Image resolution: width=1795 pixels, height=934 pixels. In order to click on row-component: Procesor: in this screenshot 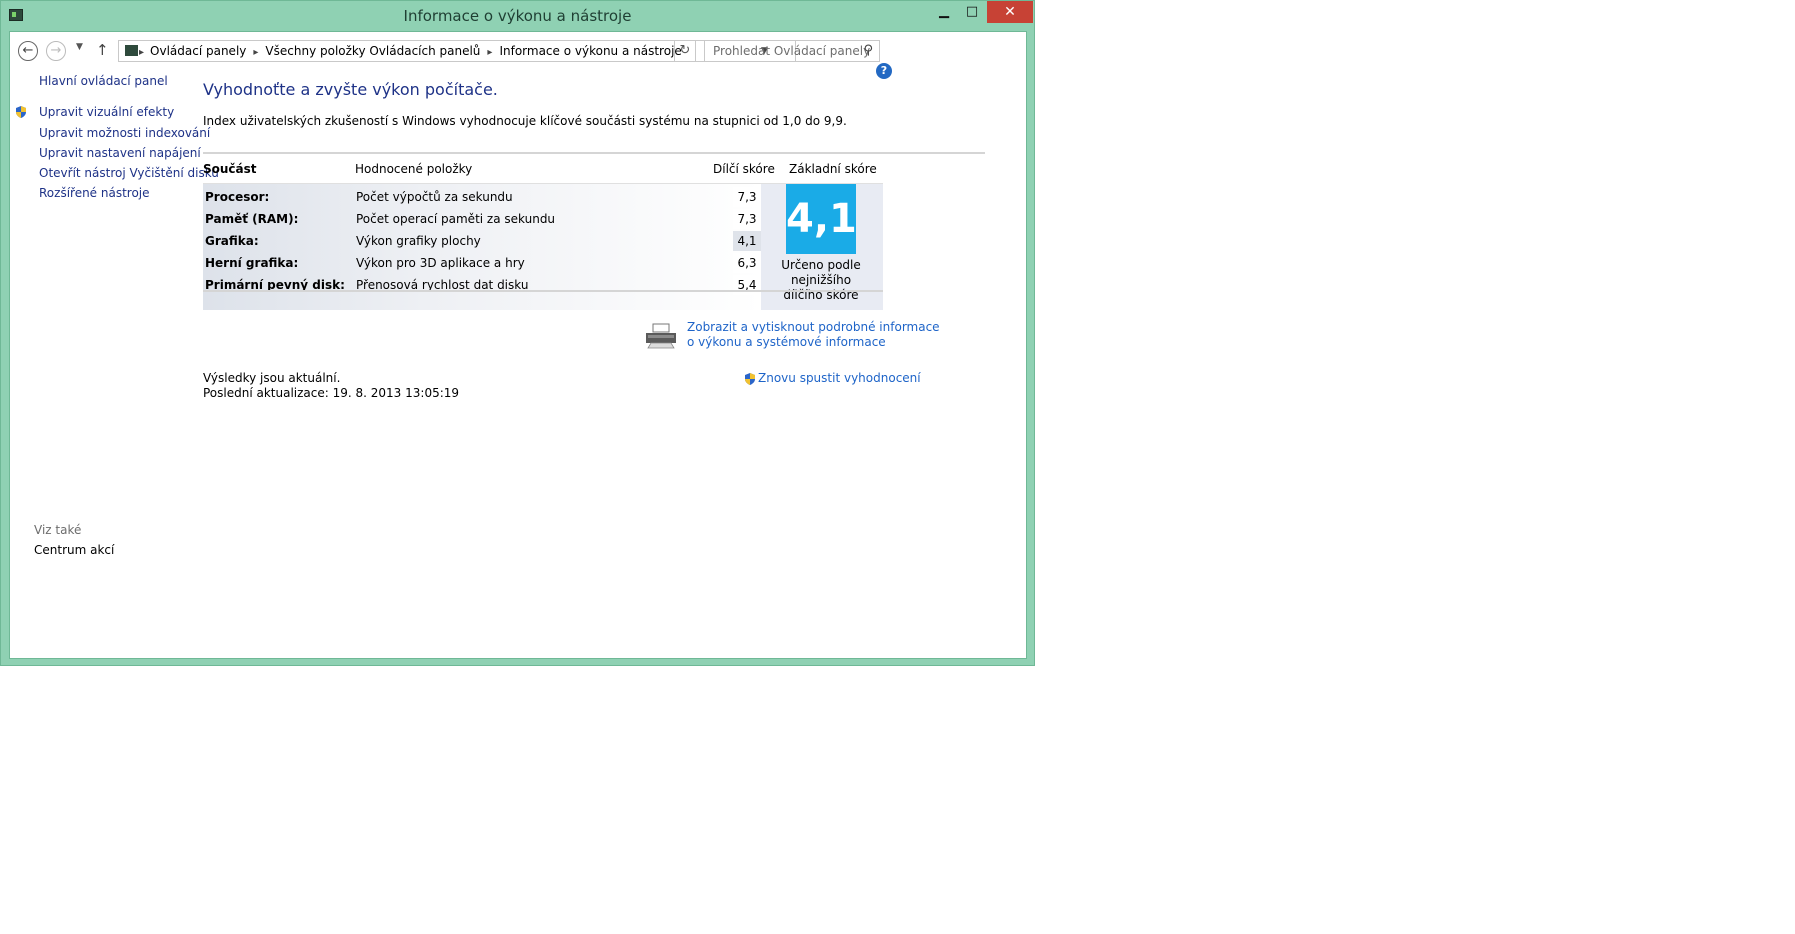, I will do `click(237, 197)`.